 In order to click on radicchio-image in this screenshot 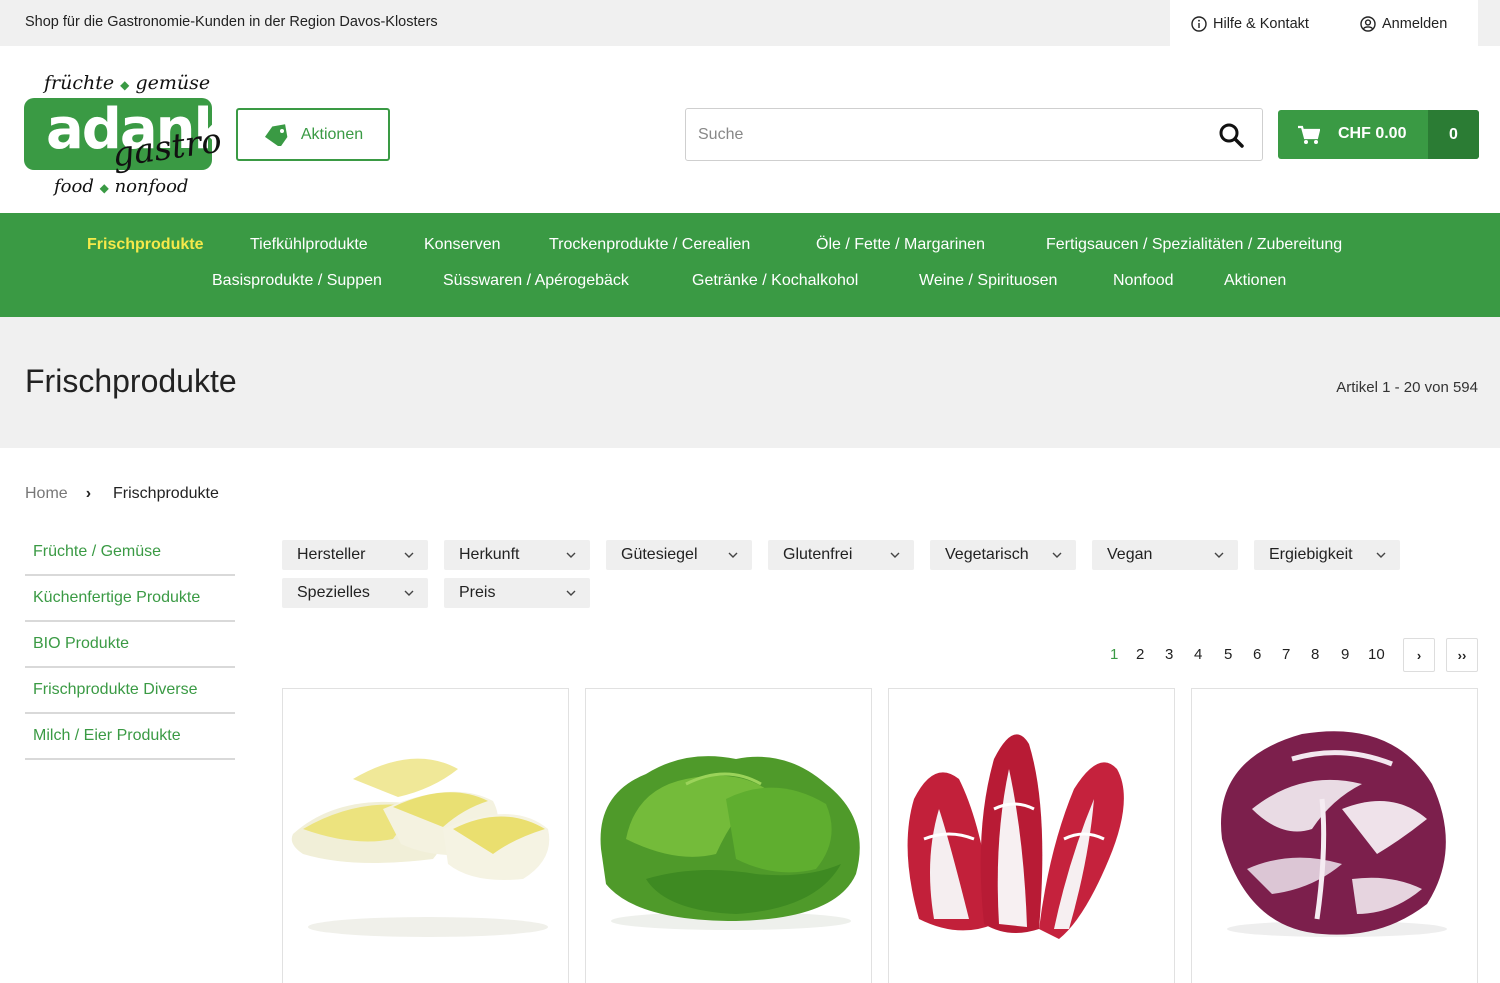, I will do `click(1334, 834)`.